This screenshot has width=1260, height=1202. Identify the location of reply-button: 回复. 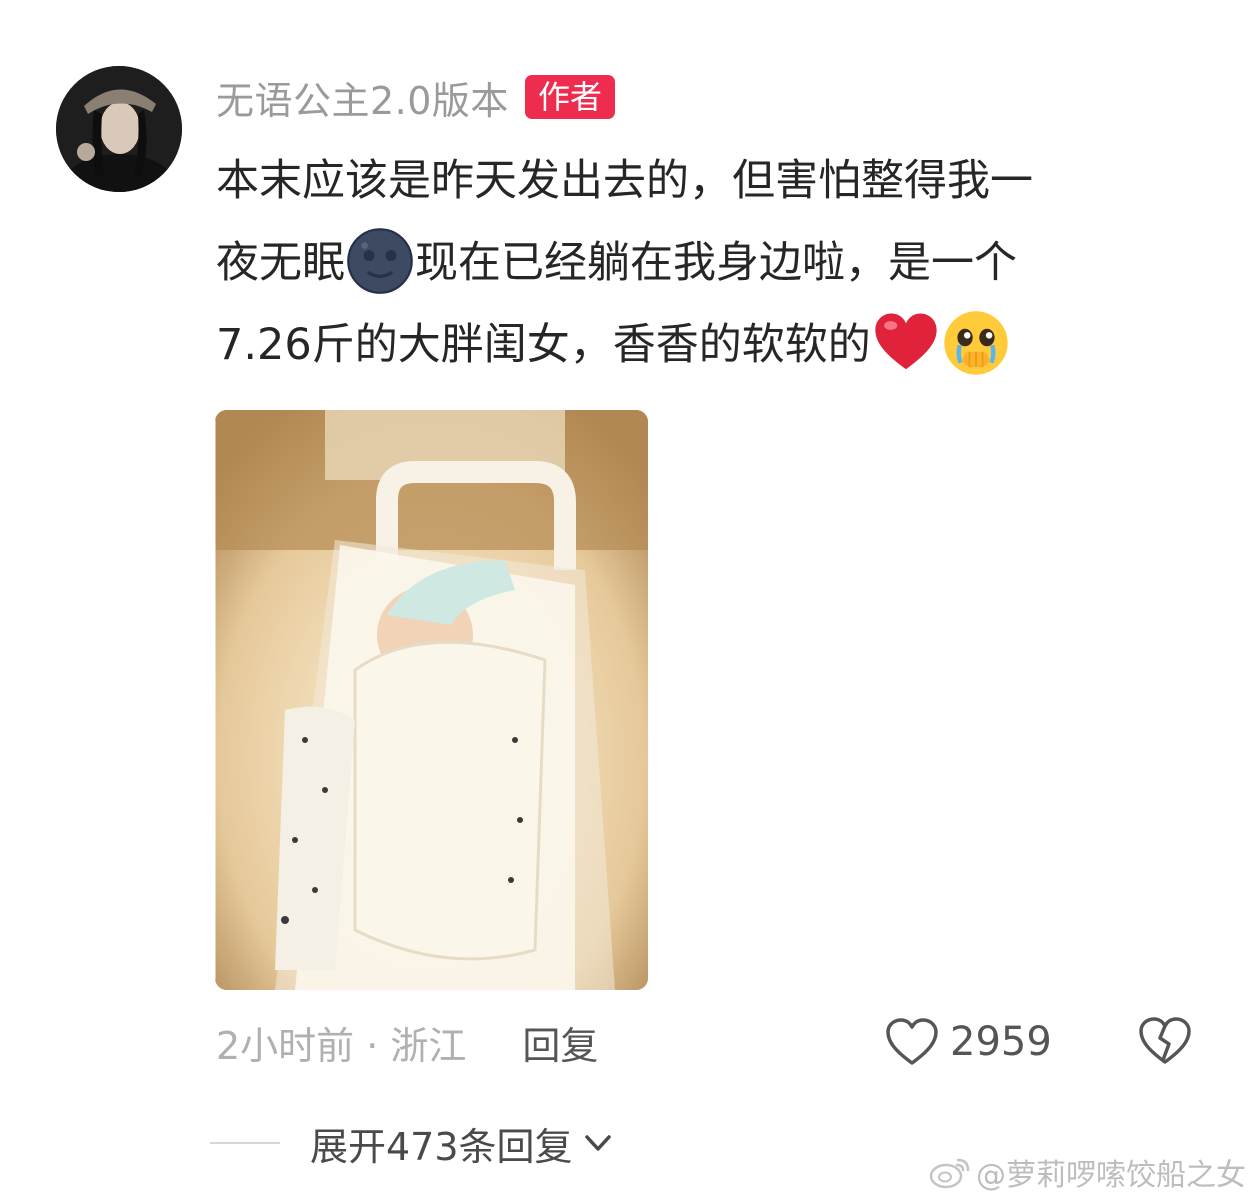
(560, 1042).